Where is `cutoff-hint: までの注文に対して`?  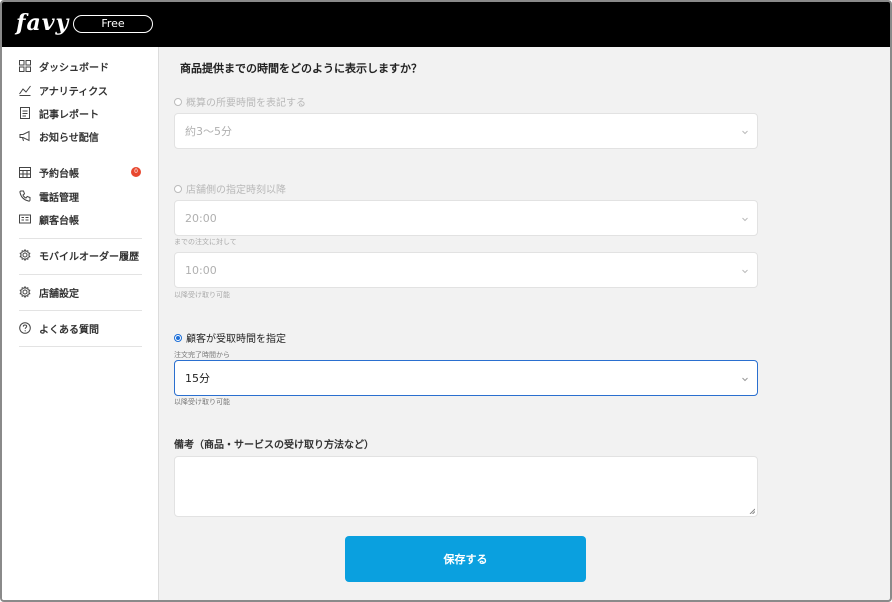 cutoff-hint: までの注文に対して is located at coordinates (205, 242).